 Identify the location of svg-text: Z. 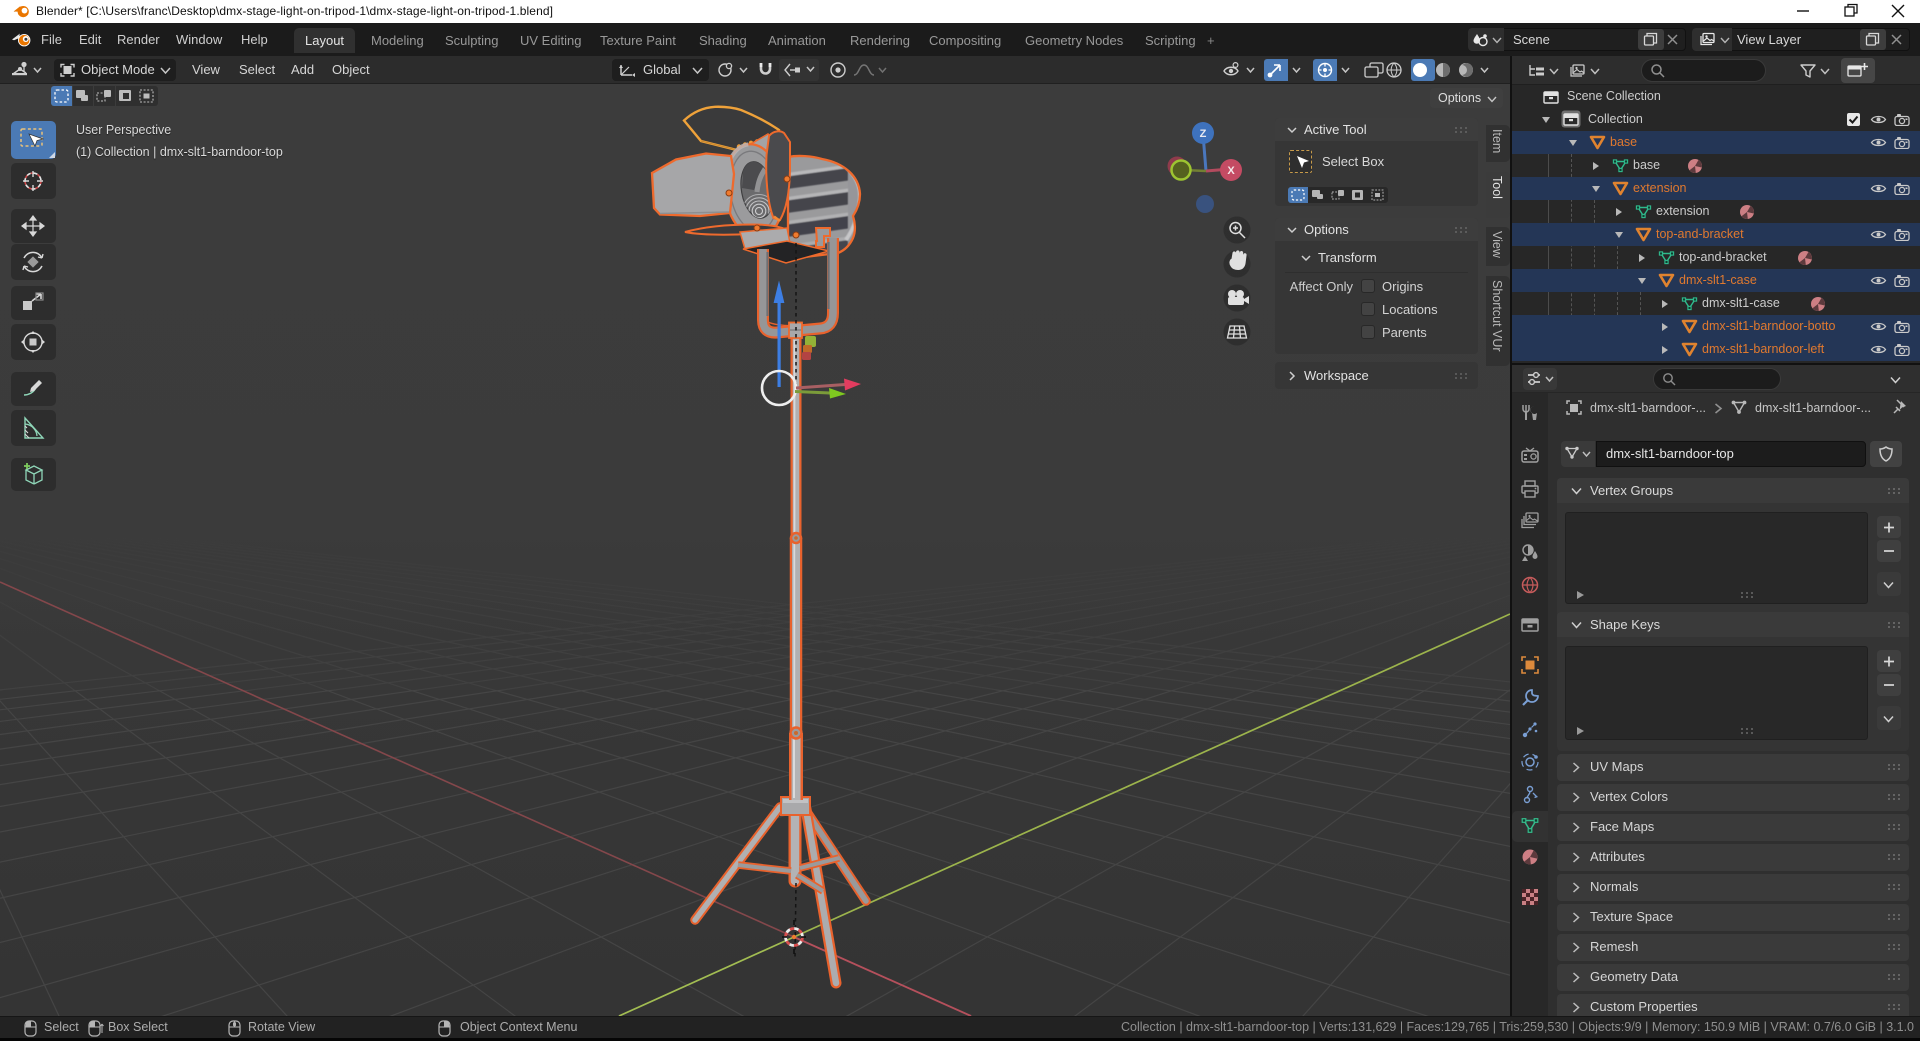
(1203, 134).